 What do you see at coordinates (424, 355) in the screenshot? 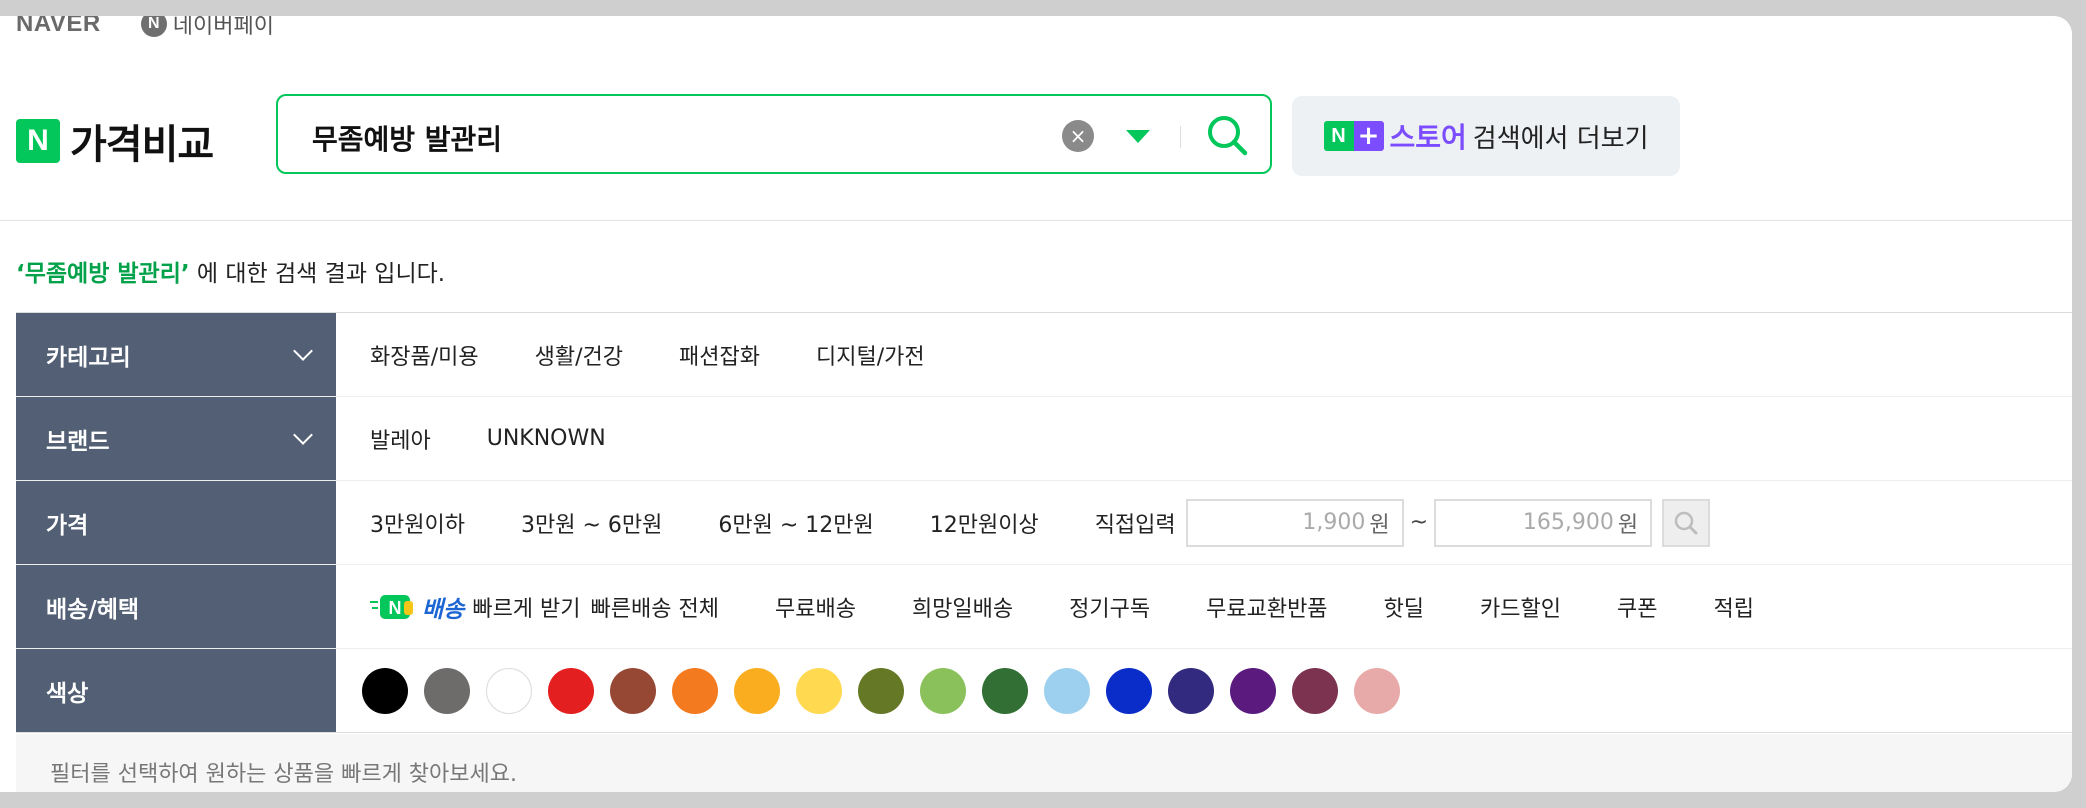
I see `filter-option: 화장품/미용` at bounding box center [424, 355].